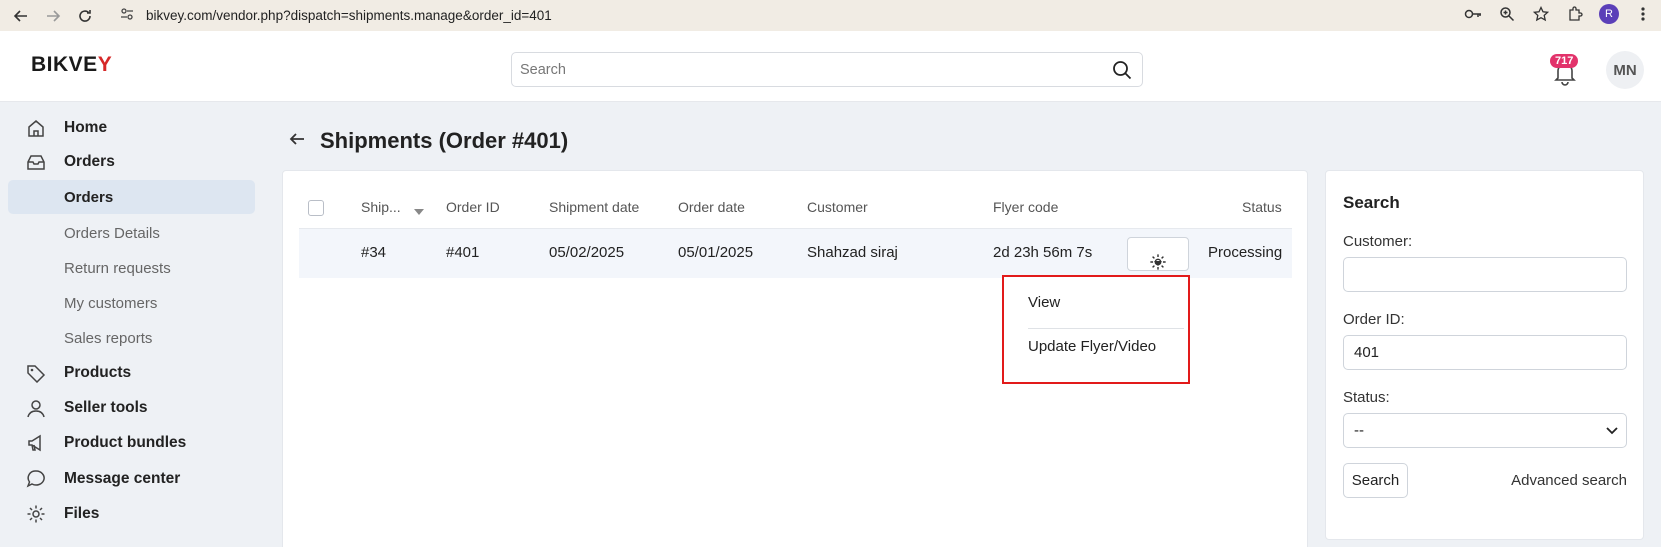 The width and height of the screenshot is (1661, 547). Describe the element at coordinates (1359, 430) in the screenshot. I see `status-select-value: --` at that location.